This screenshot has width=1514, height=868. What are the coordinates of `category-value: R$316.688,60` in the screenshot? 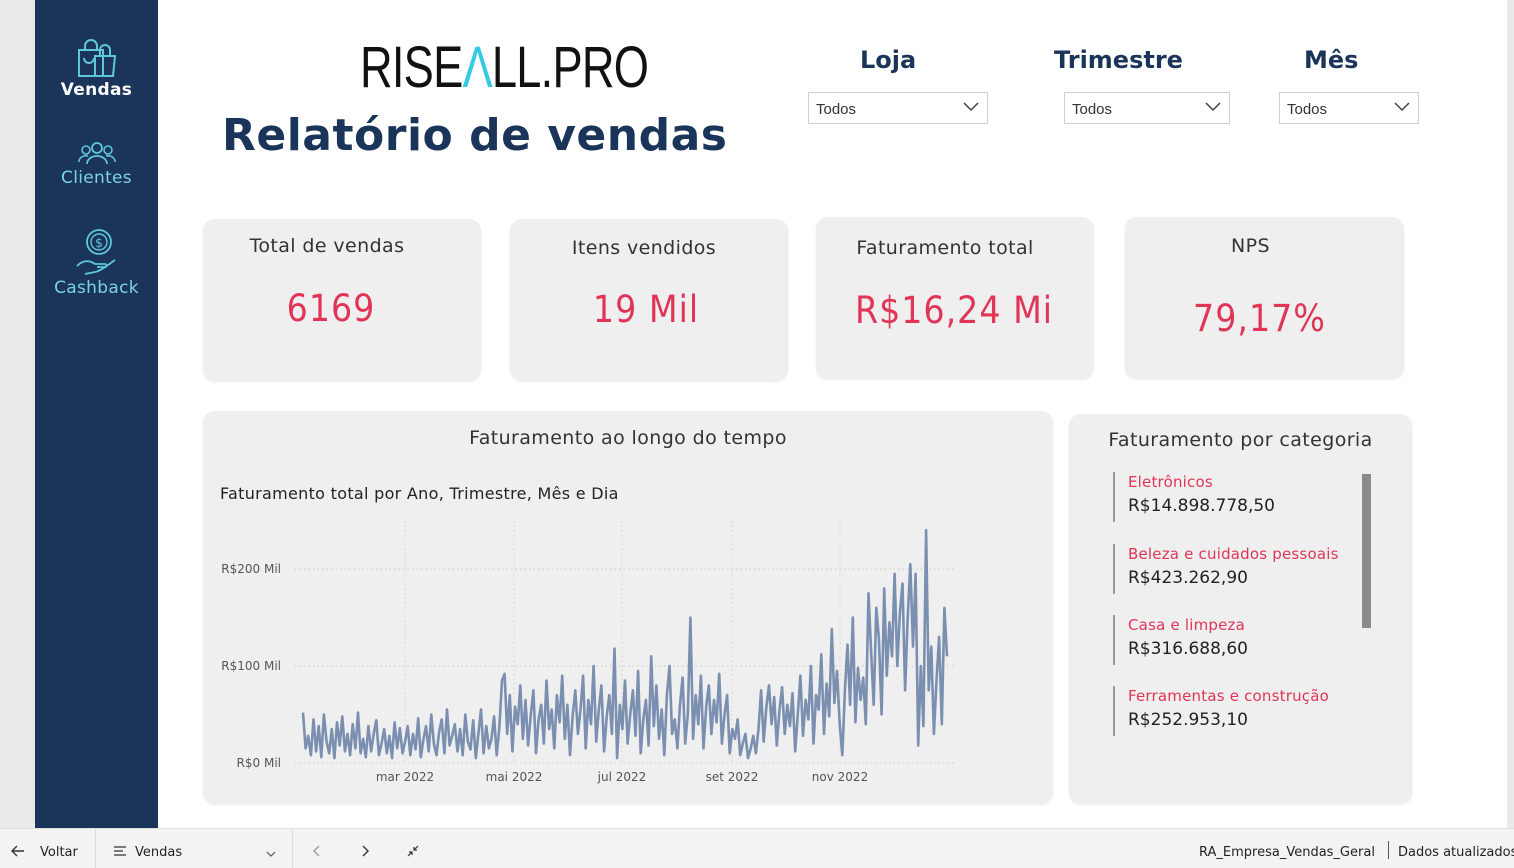 It's located at (1188, 649).